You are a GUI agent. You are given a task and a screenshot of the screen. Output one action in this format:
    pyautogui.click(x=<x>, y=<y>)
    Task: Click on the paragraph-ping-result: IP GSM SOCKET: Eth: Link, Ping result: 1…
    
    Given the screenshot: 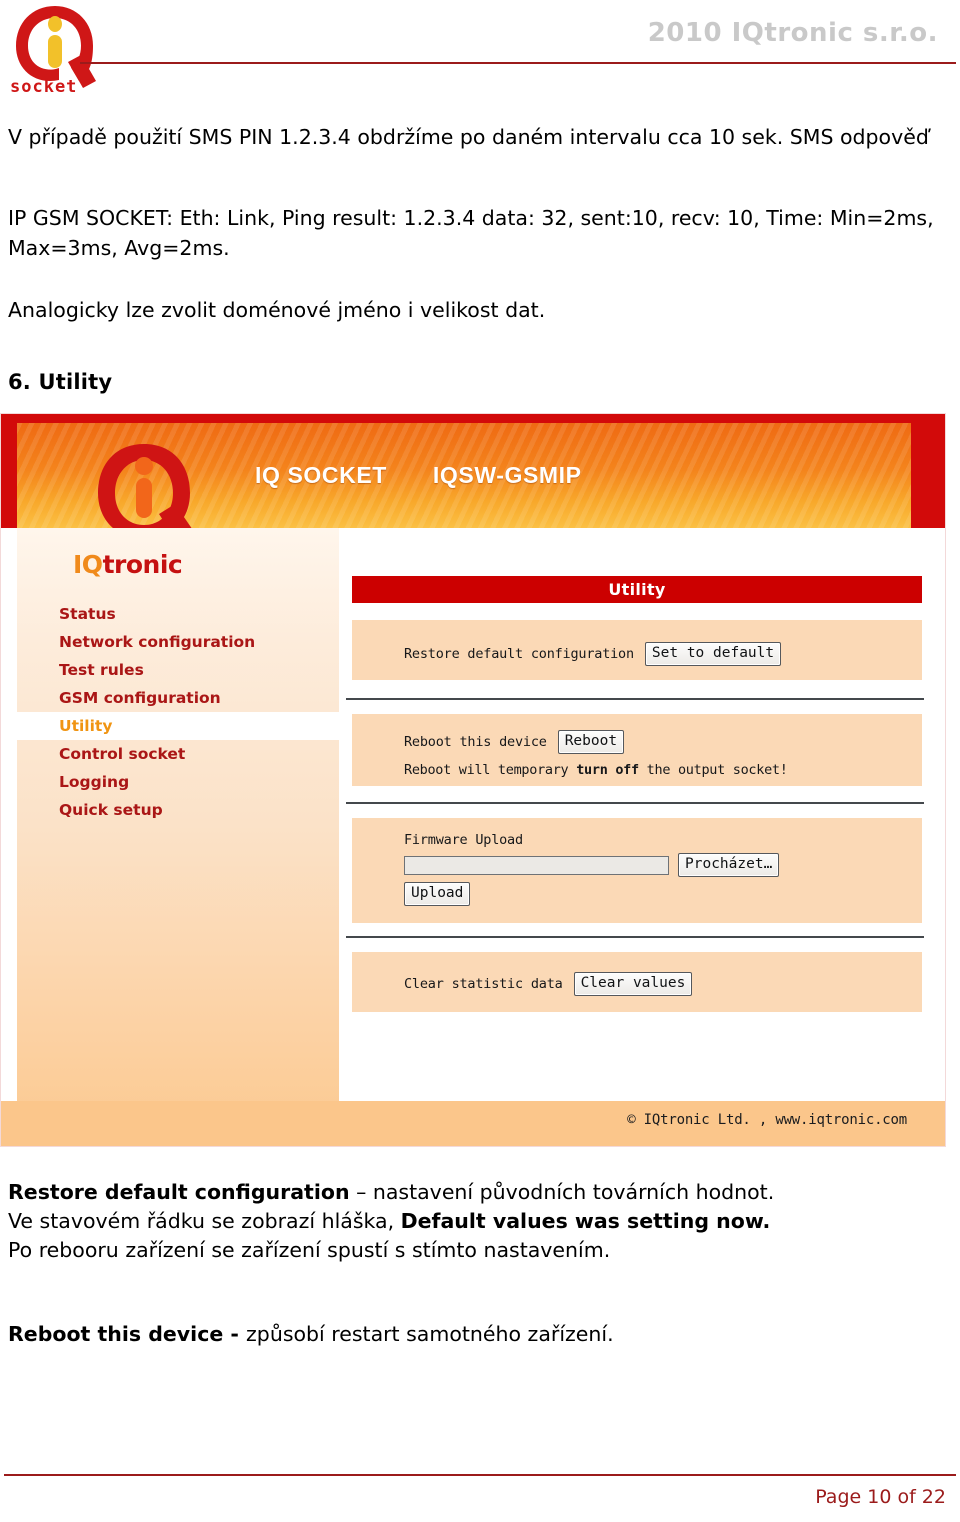 What is the action you would take?
    pyautogui.click(x=471, y=233)
    